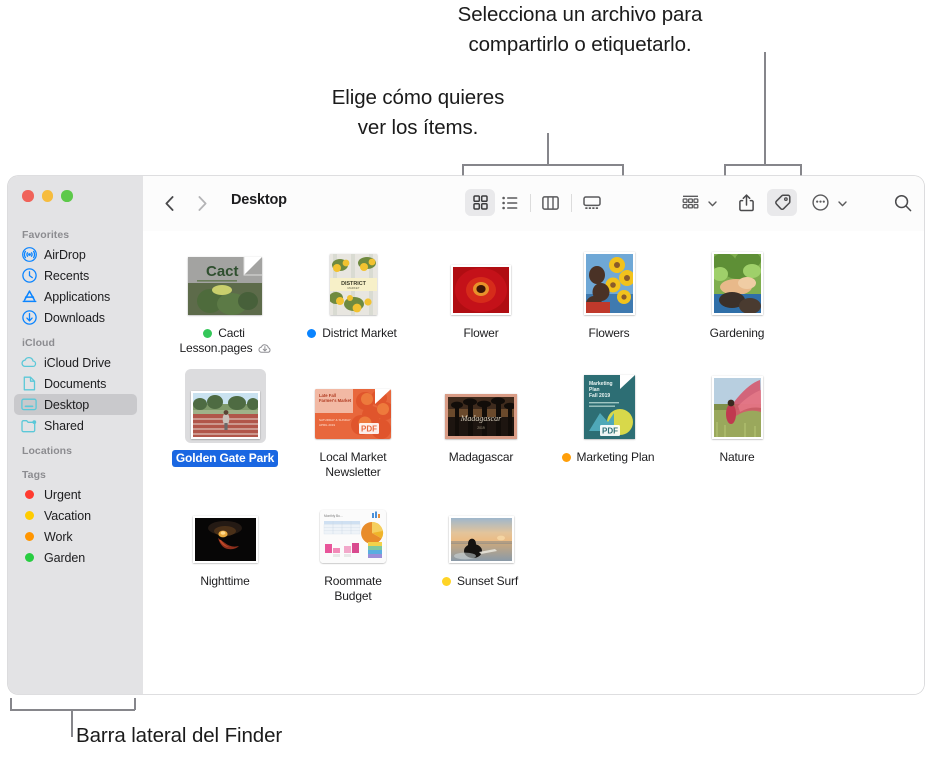 The height and width of the screenshot is (761, 931). What do you see at coordinates (75, 536) in the screenshot?
I see `sidebar-item-work: Work` at bounding box center [75, 536].